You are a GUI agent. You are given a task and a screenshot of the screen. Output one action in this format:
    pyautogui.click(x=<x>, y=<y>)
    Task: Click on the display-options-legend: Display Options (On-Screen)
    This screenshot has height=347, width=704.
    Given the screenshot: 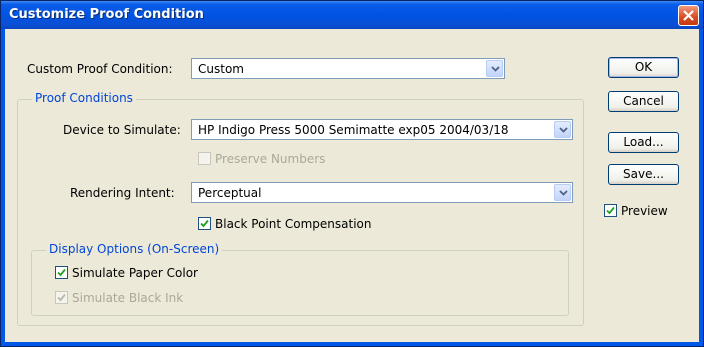 What is the action you would take?
    pyautogui.click(x=134, y=249)
    